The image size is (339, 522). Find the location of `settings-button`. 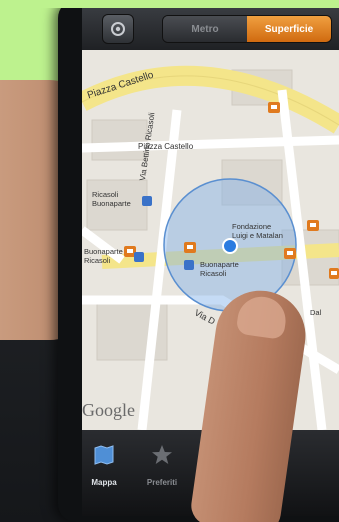

settings-button is located at coordinates (118, 29).